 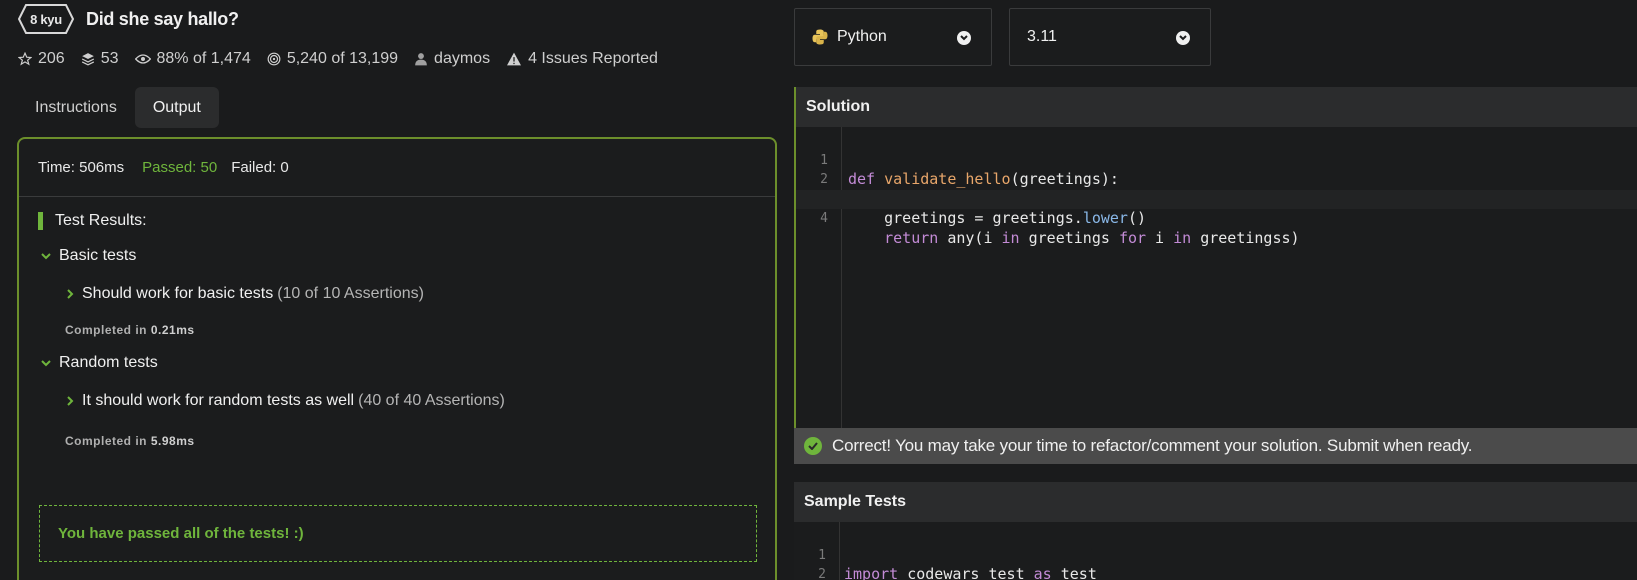 What do you see at coordinates (274, 59) in the screenshot?
I see `target-icon` at bounding box center [274, 59].